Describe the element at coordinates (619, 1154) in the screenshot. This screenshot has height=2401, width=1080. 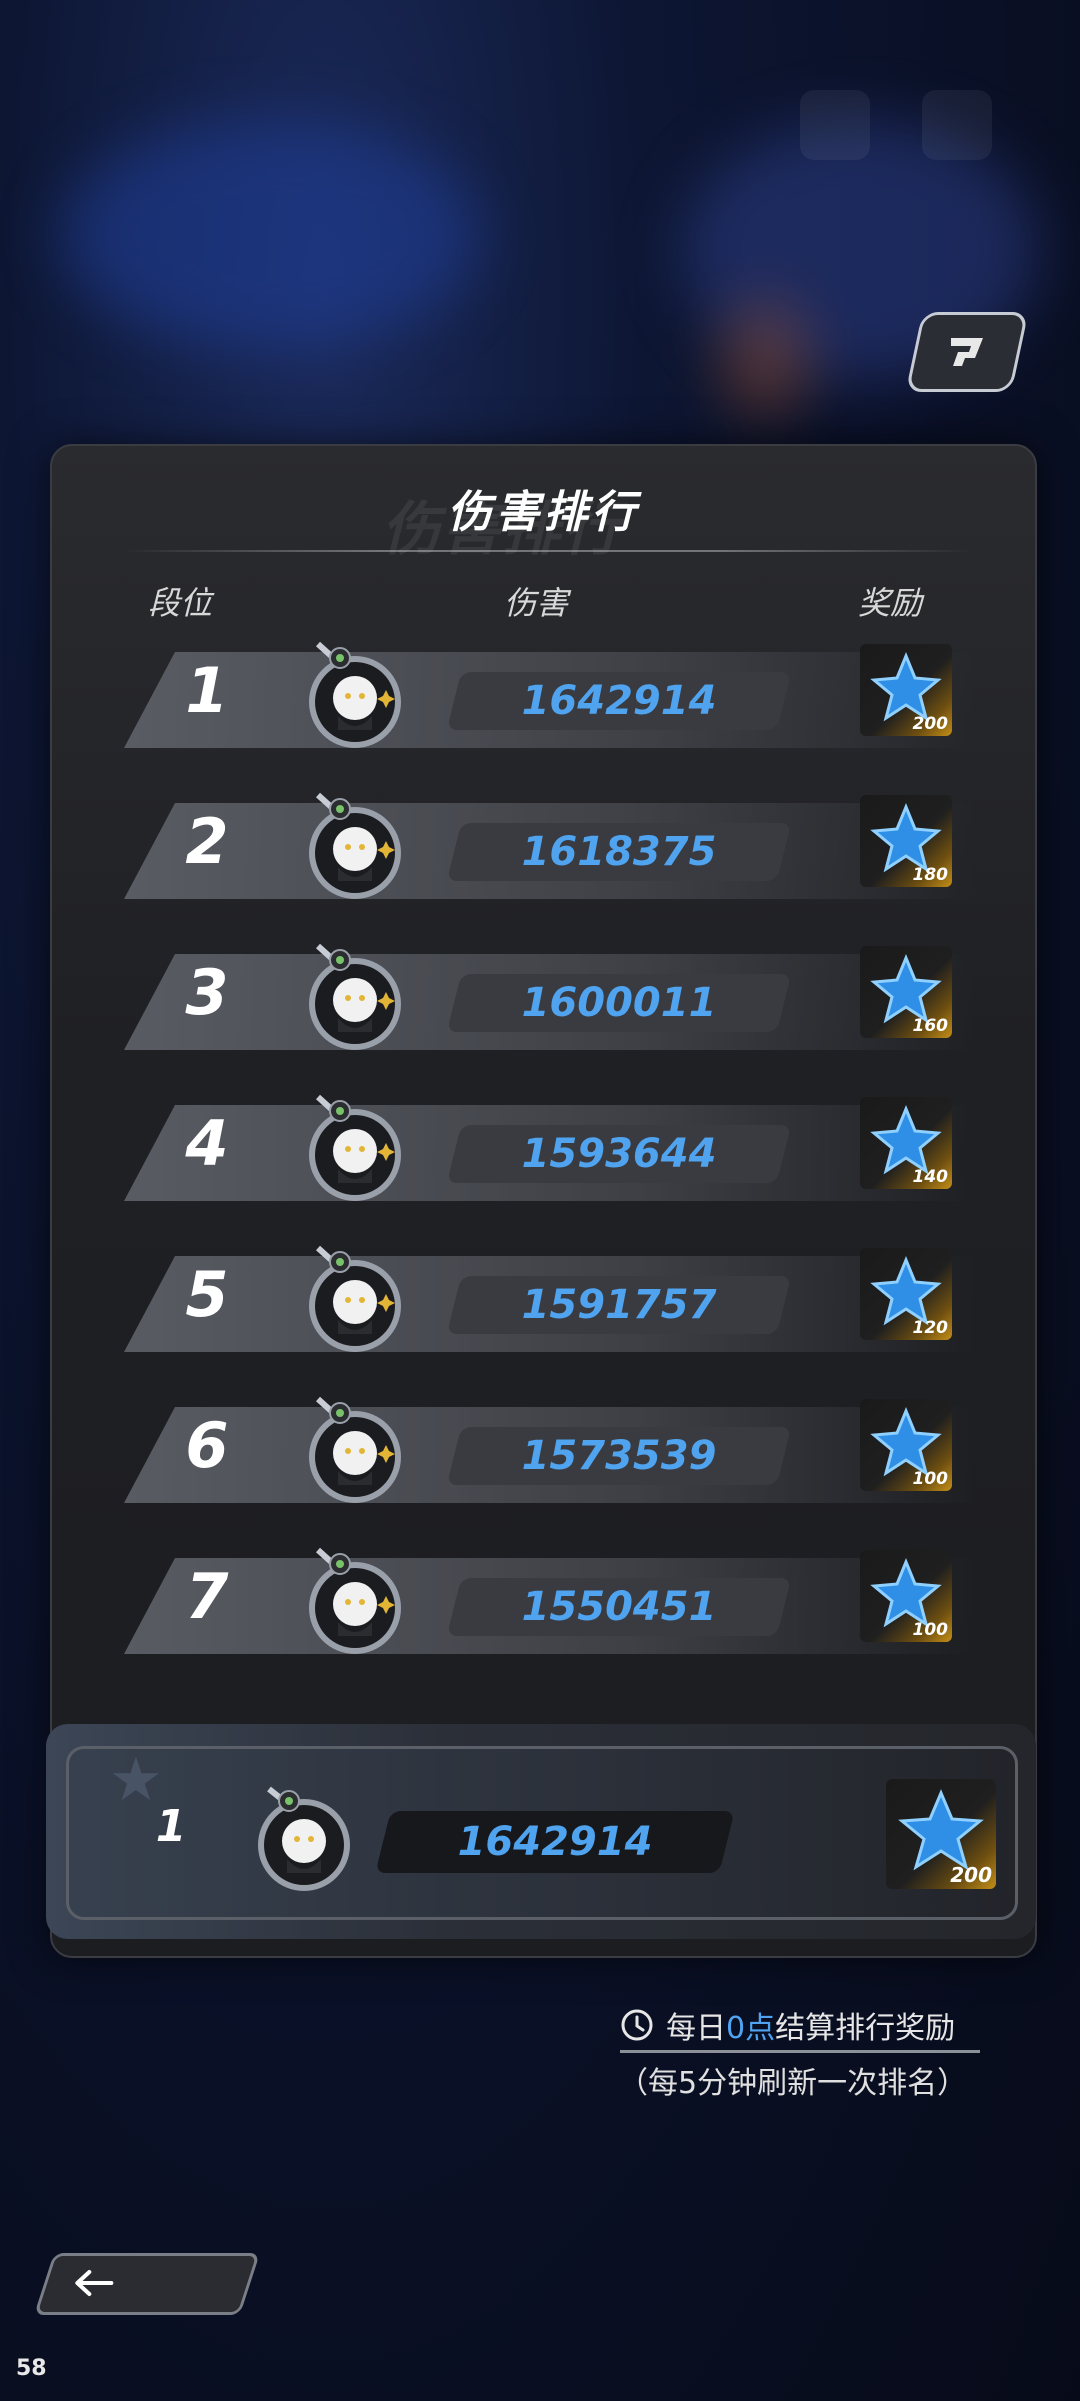
I see `damage-value: 1593644` at that location.